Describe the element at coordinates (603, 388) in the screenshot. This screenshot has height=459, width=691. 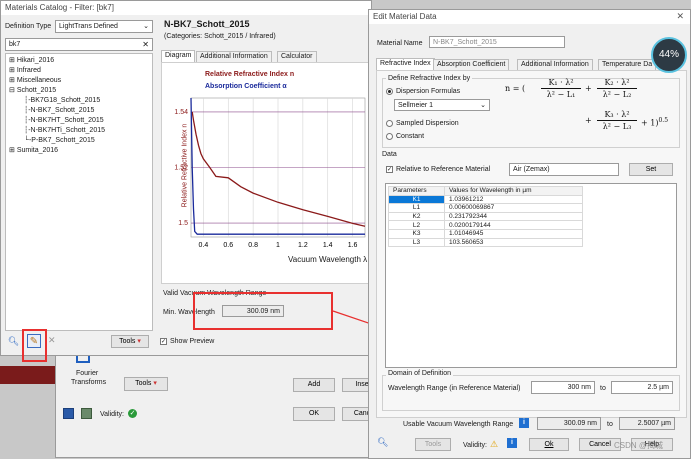
I see `wavelength-to-label: to` at that location.